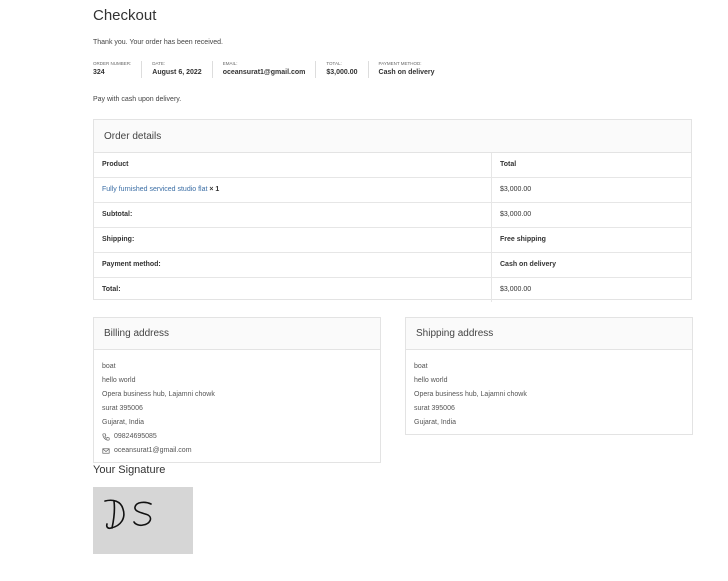  I want to click on order-details-heading: Order details, so click(392, 136).